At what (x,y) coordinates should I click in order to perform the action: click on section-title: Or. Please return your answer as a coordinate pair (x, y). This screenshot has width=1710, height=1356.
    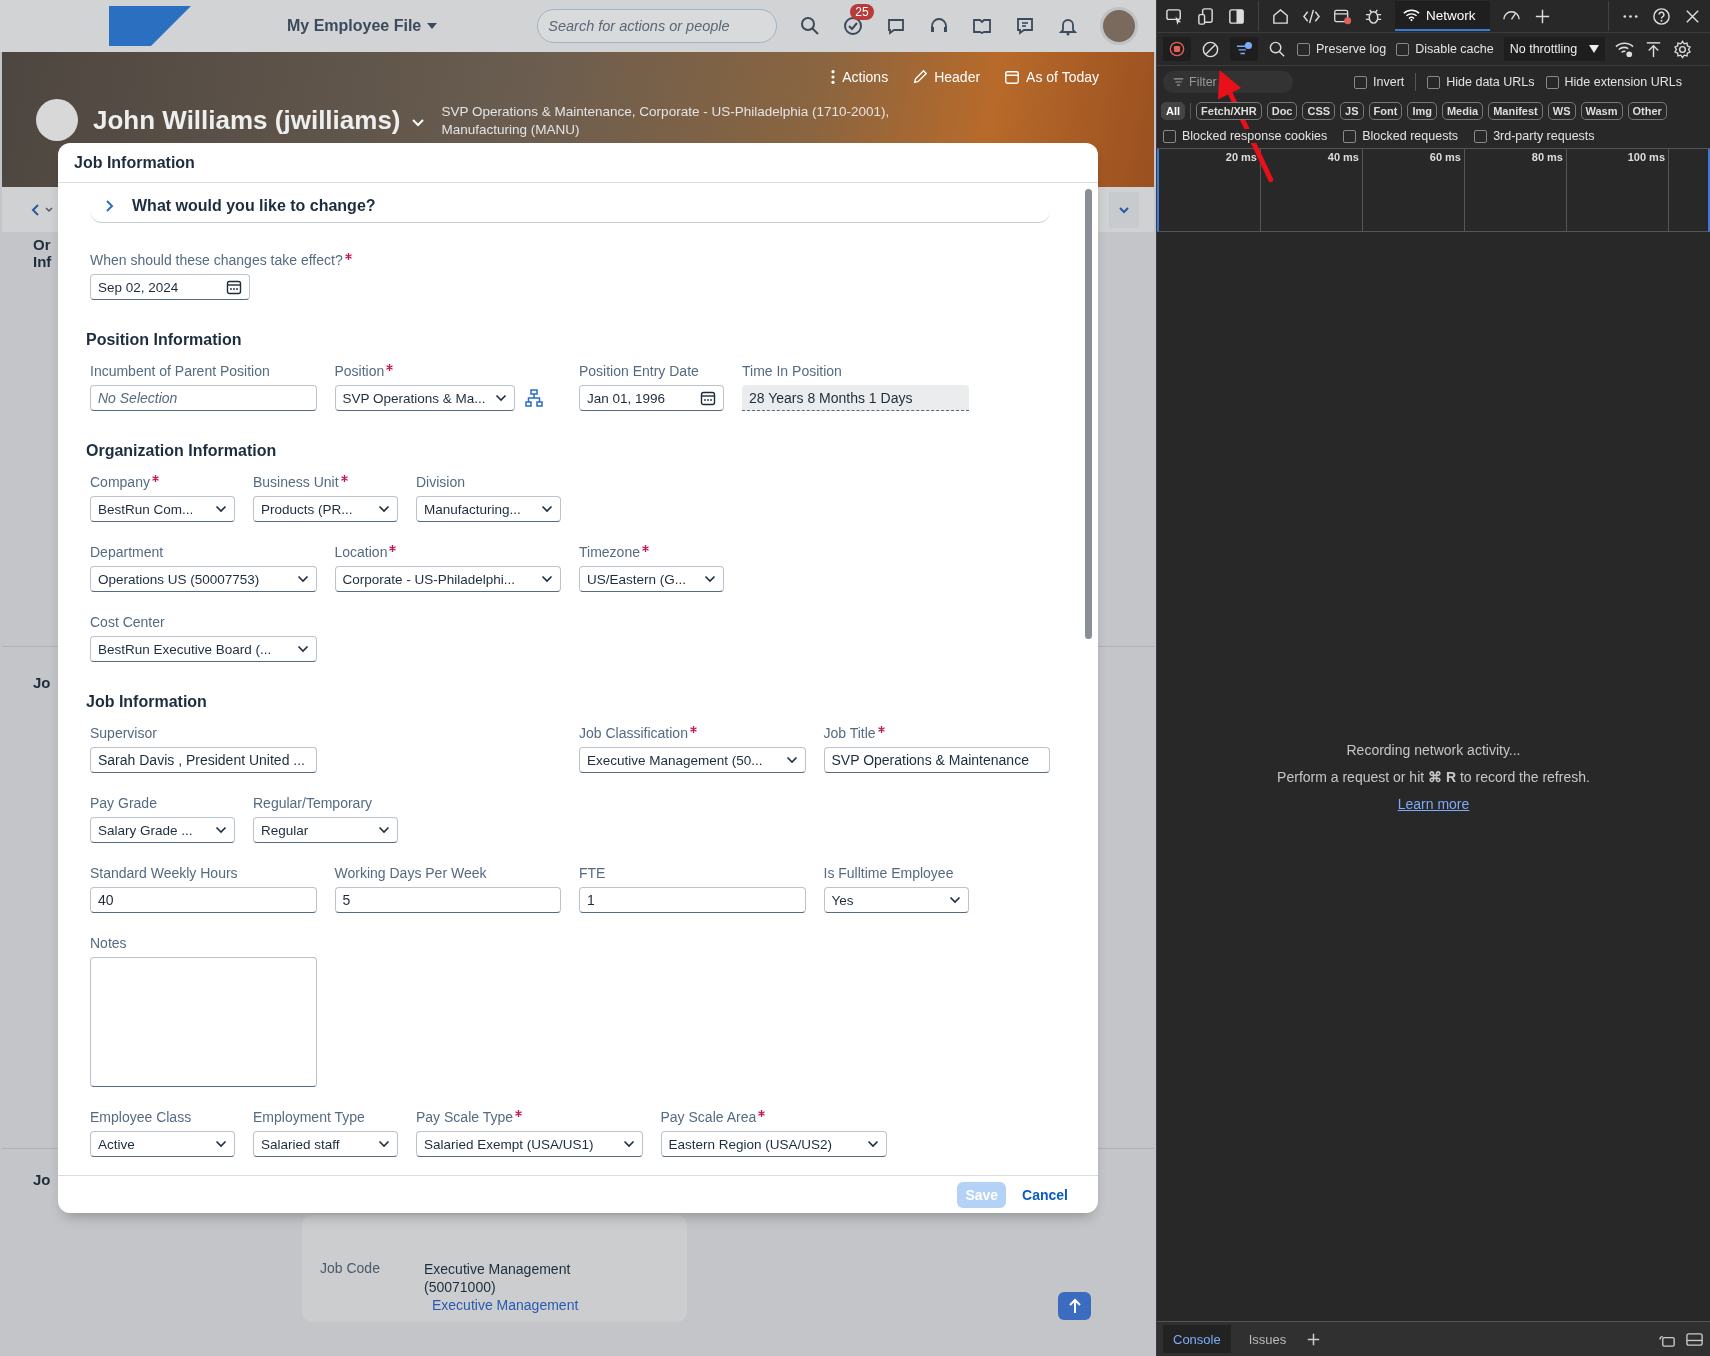
    Looking at the image, I should click on (42, 244).